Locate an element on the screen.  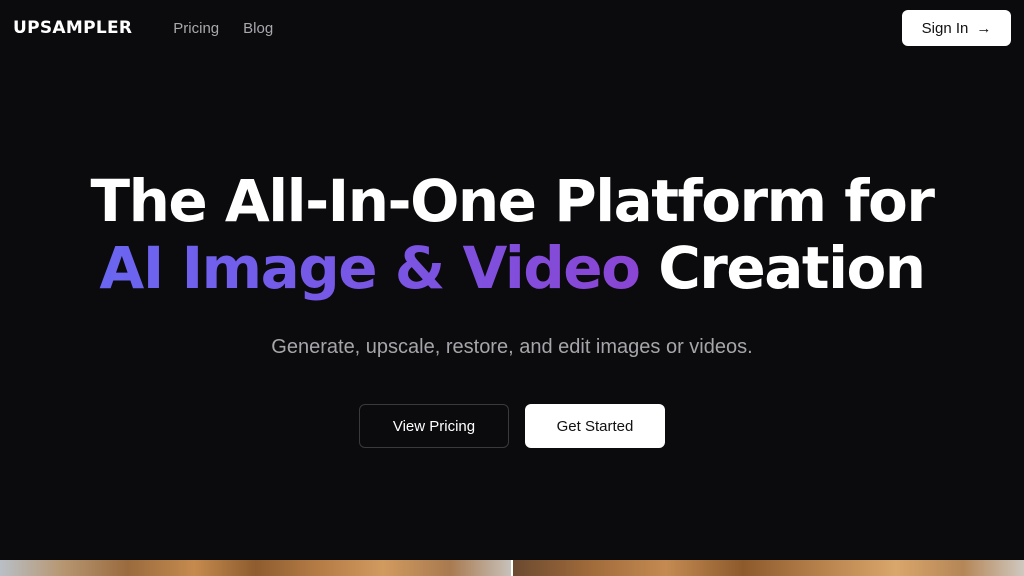
nav-link-blog: Blog is located at coordinates (258, 28).